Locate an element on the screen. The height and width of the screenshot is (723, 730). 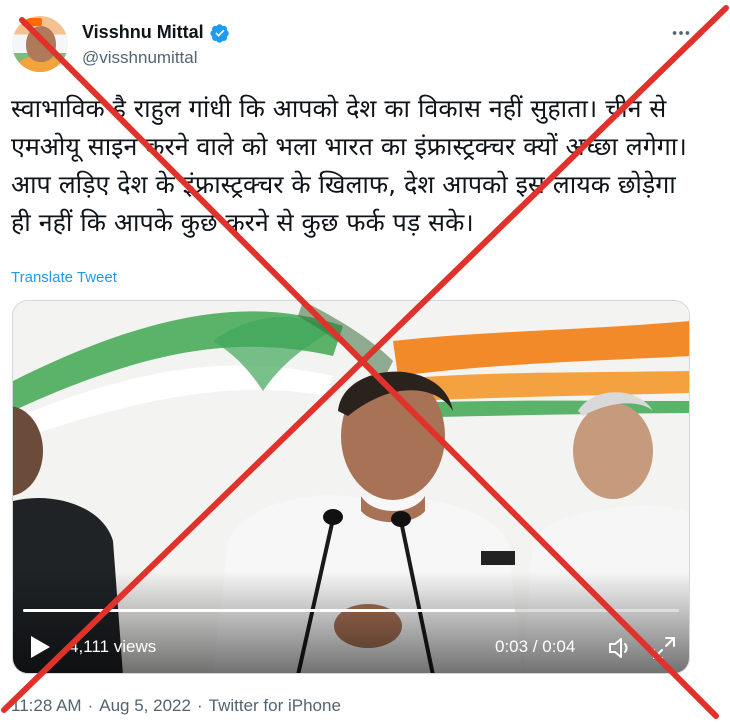
more-options-icon is located at coordinates (681, 33).